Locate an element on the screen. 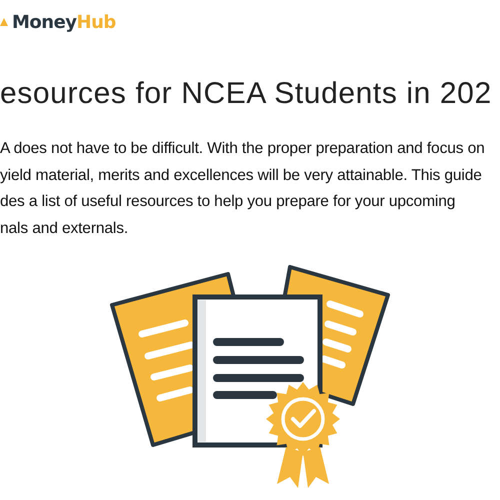 This screenshot has width=500, height=500. intro-text-line: A does not have to be difficult. With the proper preparation and focus on is located at coordinates (242, 149).